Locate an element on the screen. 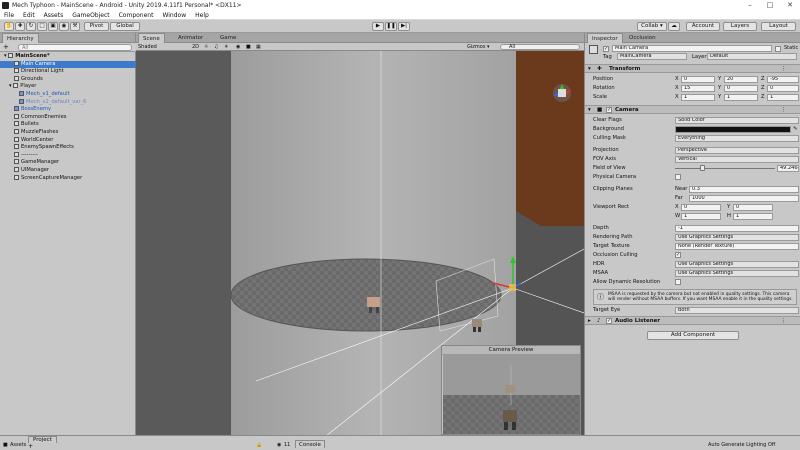  grid-toggle-icon: ▦ is located at coordinates (258, 47).